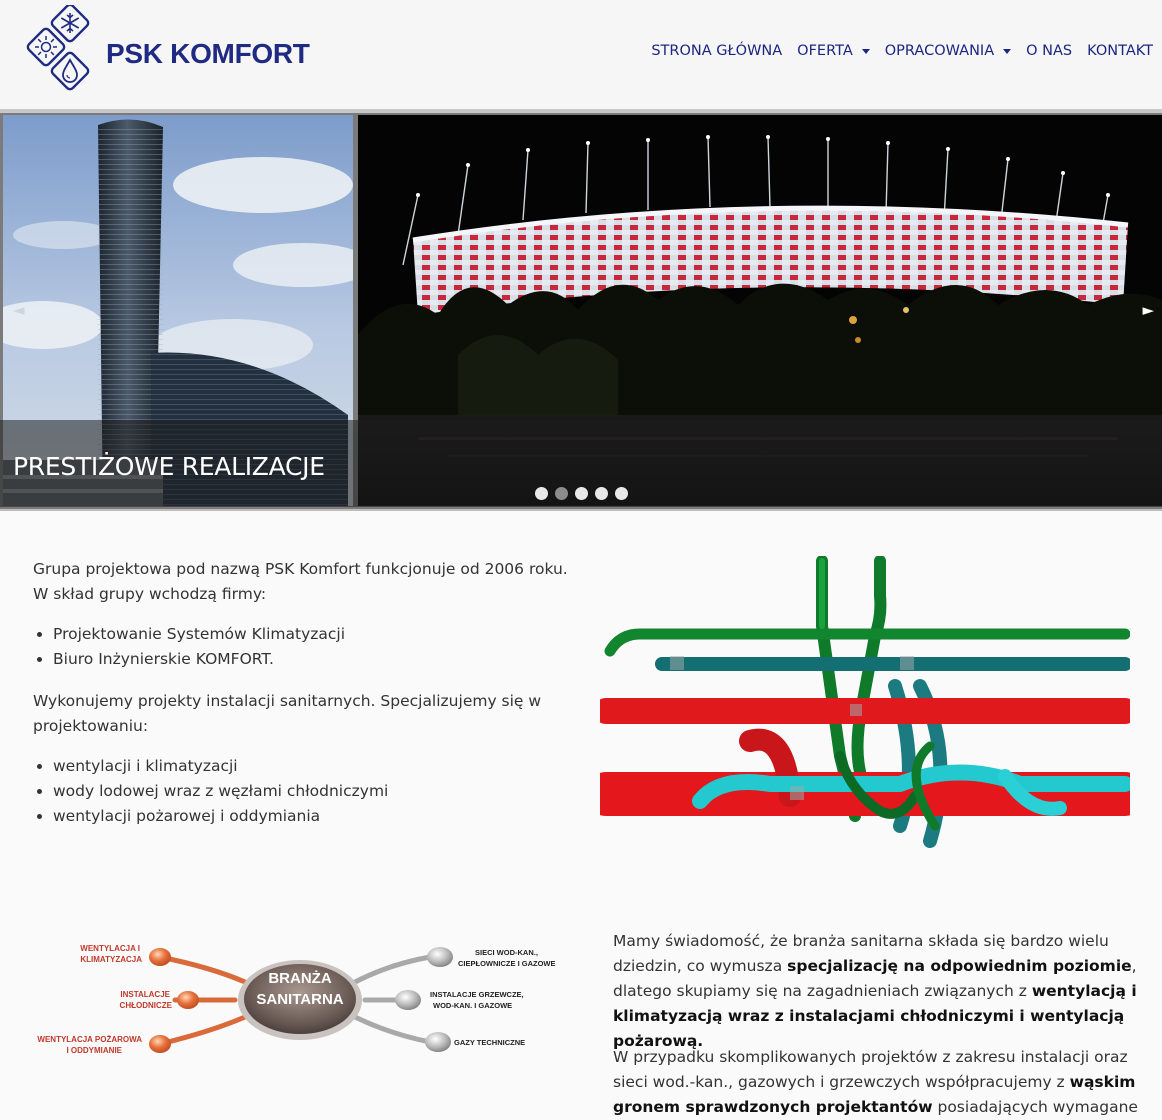 Image resolution: width=1162 pixels, height=1120 pixels. What do you see at coordinates (199, 659) in the screenshot?
I see `list-item: Biuro Inżynierskie KOMFORT.` at bounding box center [199, 659].